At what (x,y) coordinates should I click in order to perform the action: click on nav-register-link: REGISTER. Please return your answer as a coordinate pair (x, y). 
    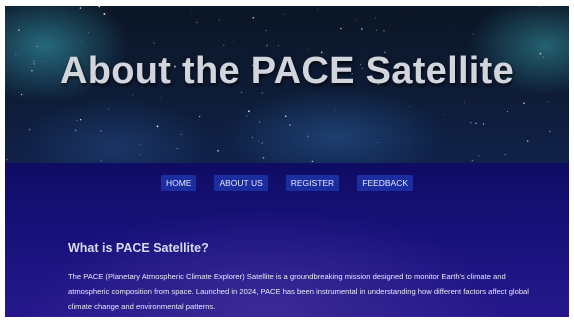
    Looking at the image, I should click on (312, 183).